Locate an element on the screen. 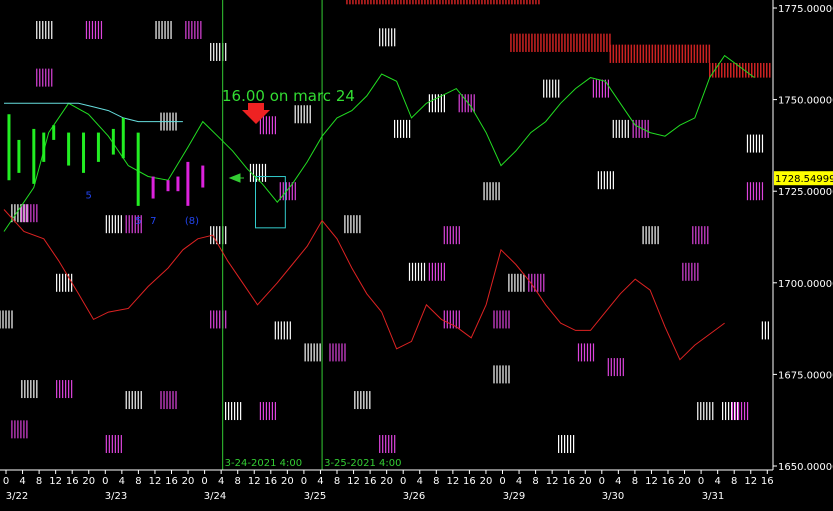  y-tick-label: 1725.00000 is located at coordinates (805, 192).